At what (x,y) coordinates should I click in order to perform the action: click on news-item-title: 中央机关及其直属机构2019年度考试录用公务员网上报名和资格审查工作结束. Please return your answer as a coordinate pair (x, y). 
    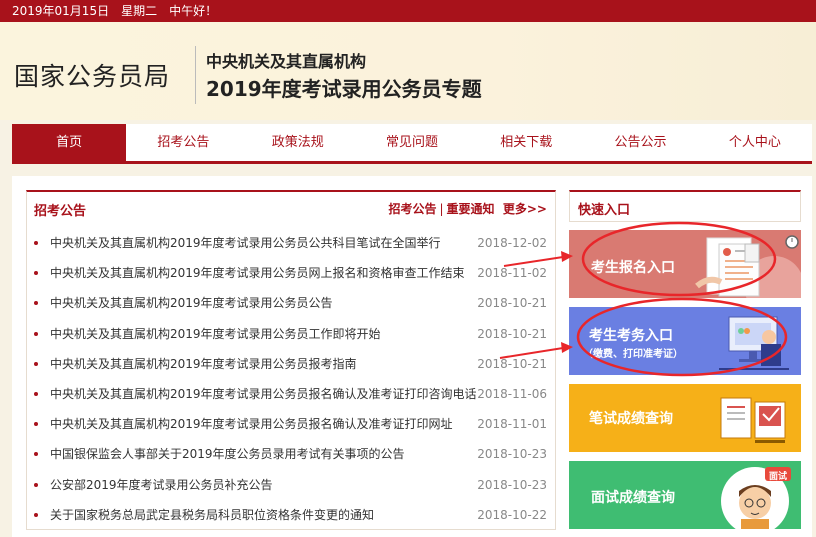
    Looking at the image, I should click on (257, 273).